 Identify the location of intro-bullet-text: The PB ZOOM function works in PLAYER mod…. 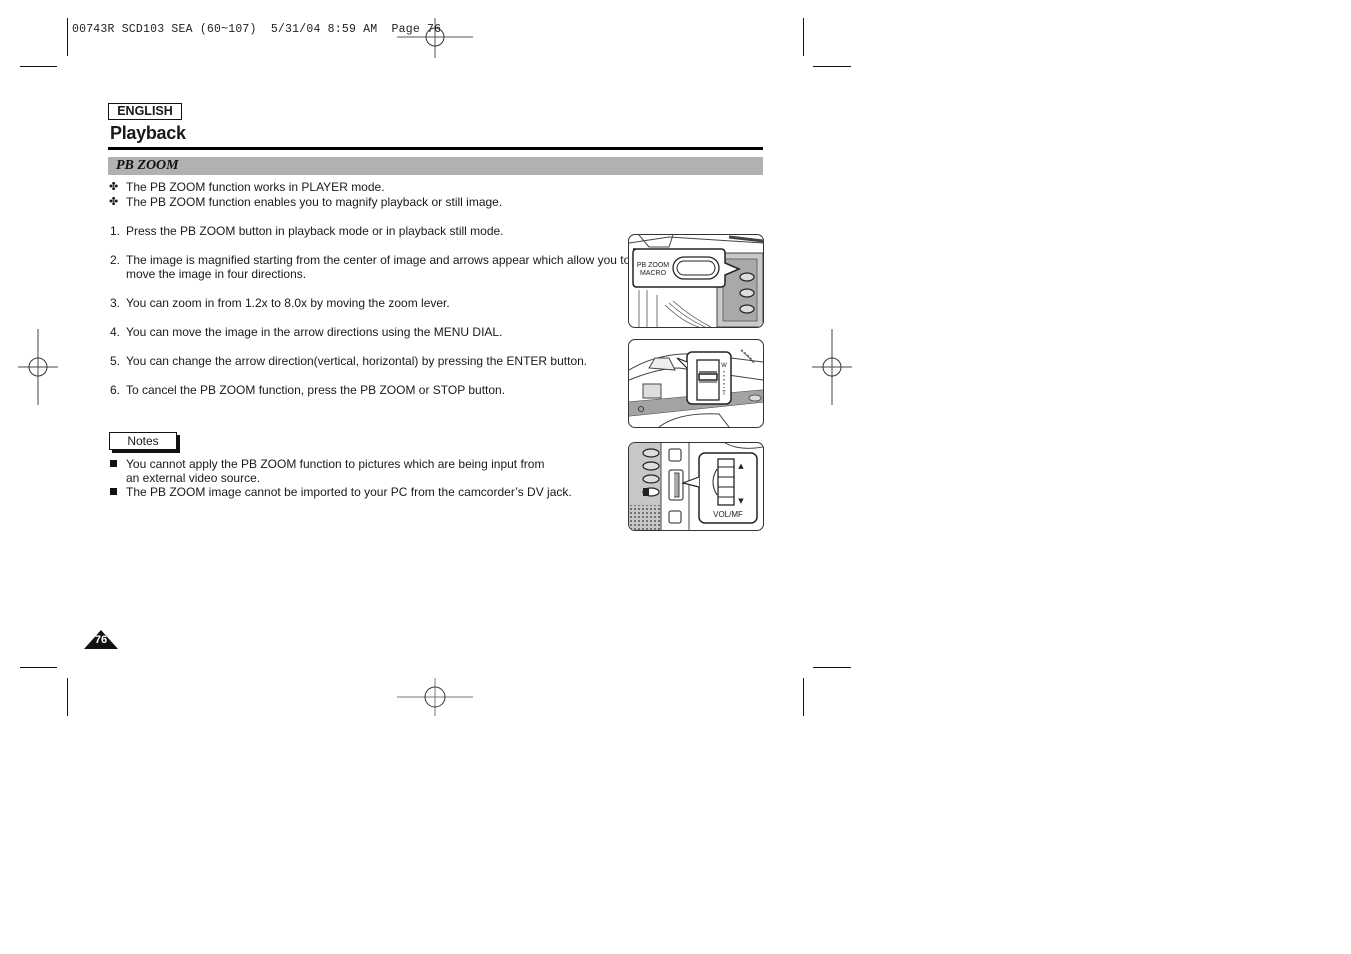
(255, 187).